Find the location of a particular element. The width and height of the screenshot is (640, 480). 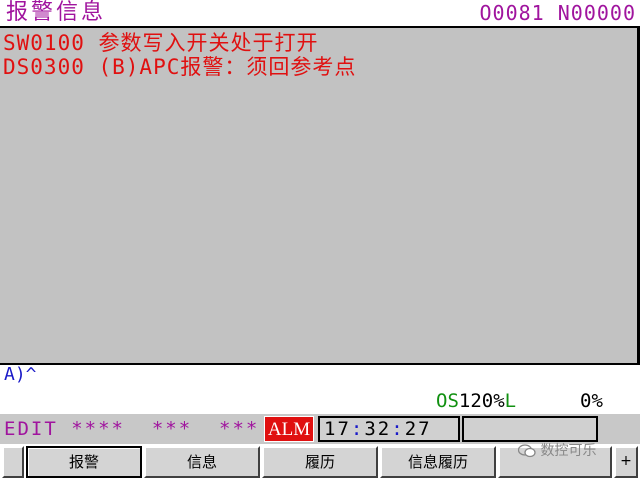

clock-hours: 17 is located at coordinates (337, 429).